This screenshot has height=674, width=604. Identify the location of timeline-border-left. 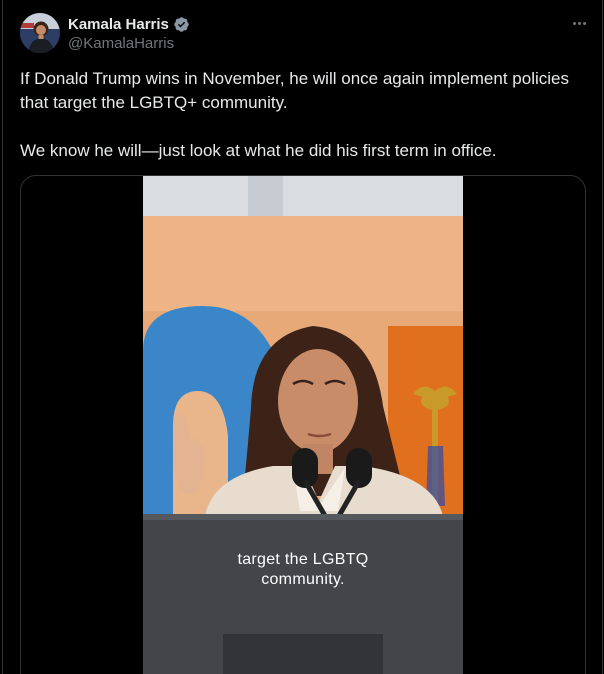
(2, 337).